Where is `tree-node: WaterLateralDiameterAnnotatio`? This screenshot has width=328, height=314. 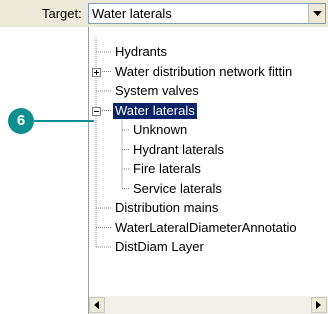 tree-node: WaterLateralDiameterAnnotatio is located at coordinates (206, 228).